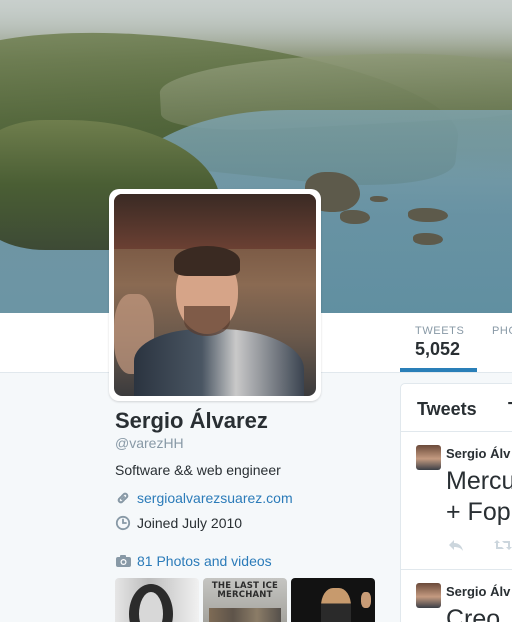  Describe the element at coordinates (123, 561) in the screenshot. I see `camera-icon` at that location.